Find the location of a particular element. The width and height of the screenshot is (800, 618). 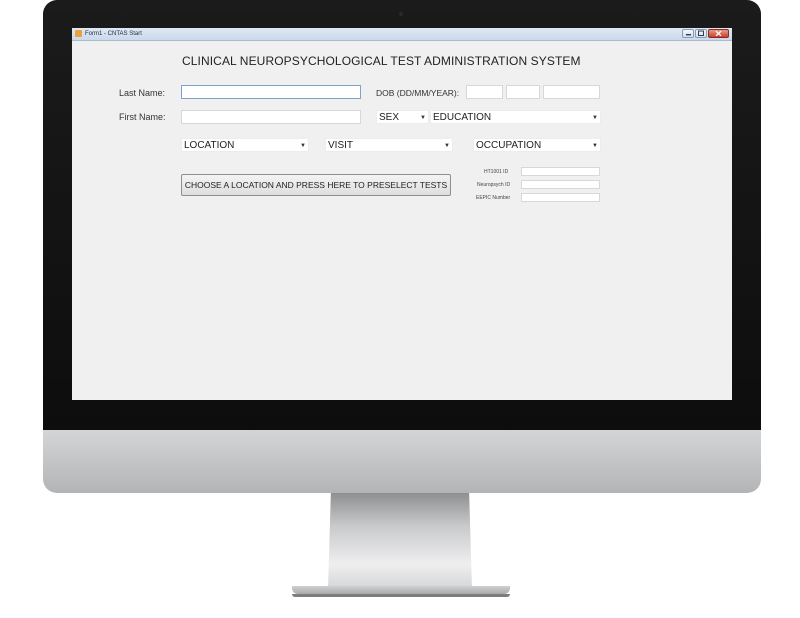

dob-day-input is located at coordinates (484, 92).